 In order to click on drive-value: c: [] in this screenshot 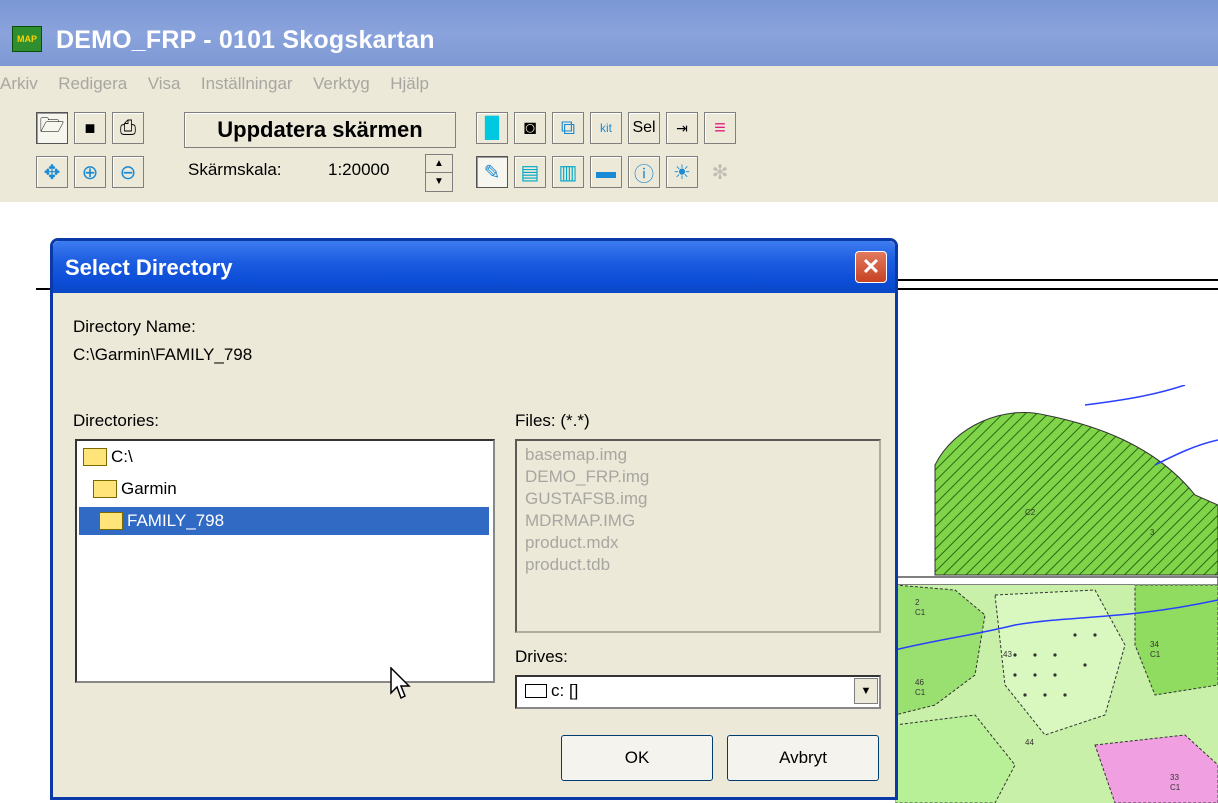, I will do `click(565, 690)`.